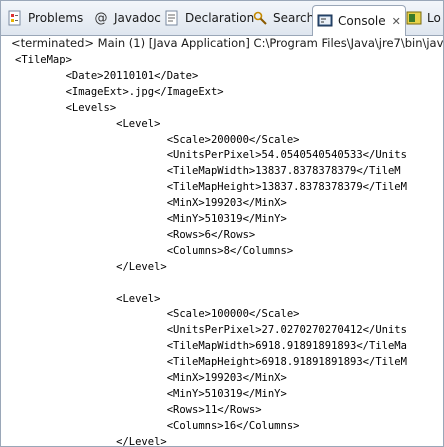  I want to click on console-line: <TileMapHeight>6918.91891891893</TileM, so click(211, 362).